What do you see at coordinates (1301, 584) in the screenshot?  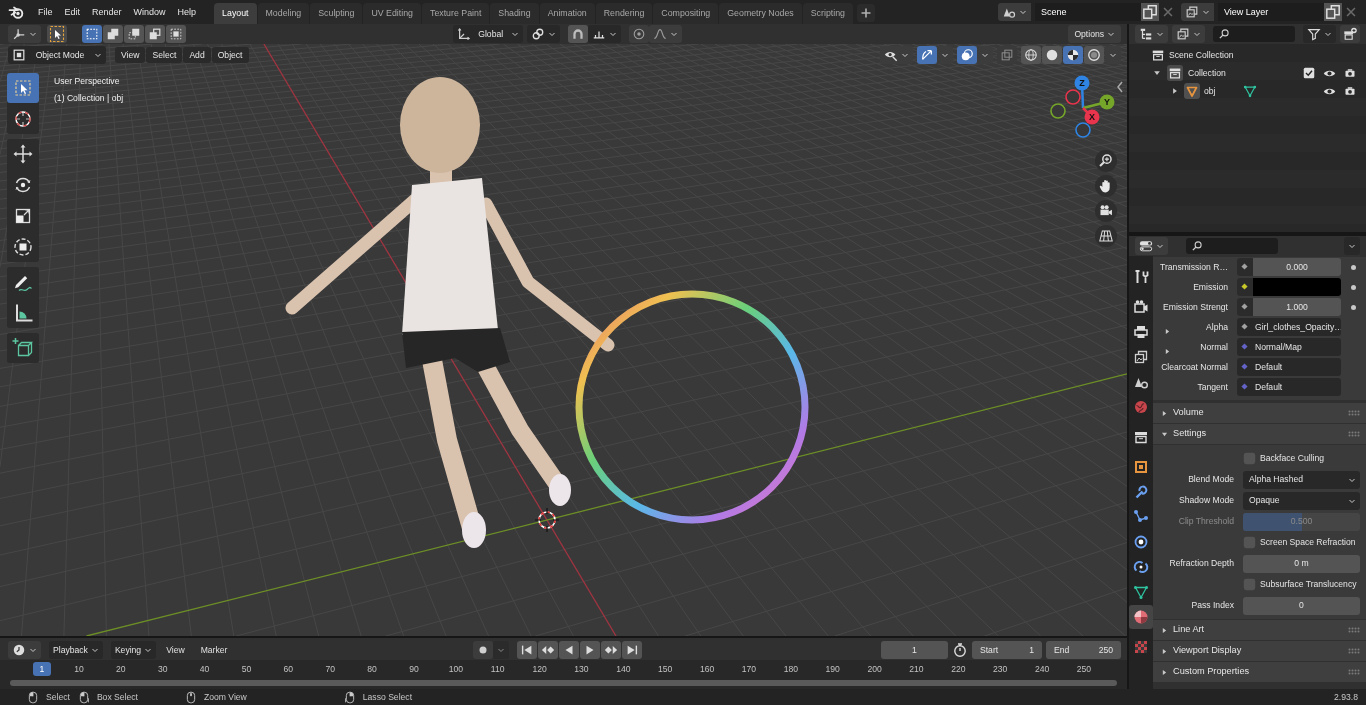 I see `checkbox-option: Subsurface Translucency` at bounding box center [1301, 584].